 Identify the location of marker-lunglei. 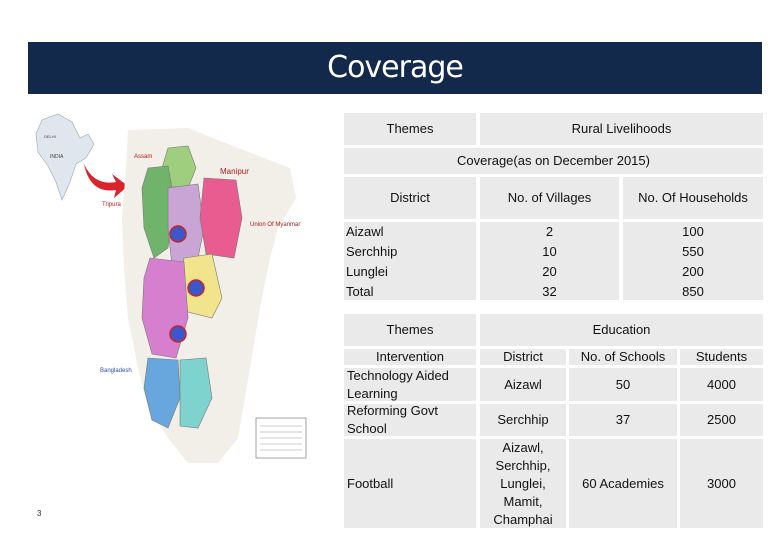
(178, 334).